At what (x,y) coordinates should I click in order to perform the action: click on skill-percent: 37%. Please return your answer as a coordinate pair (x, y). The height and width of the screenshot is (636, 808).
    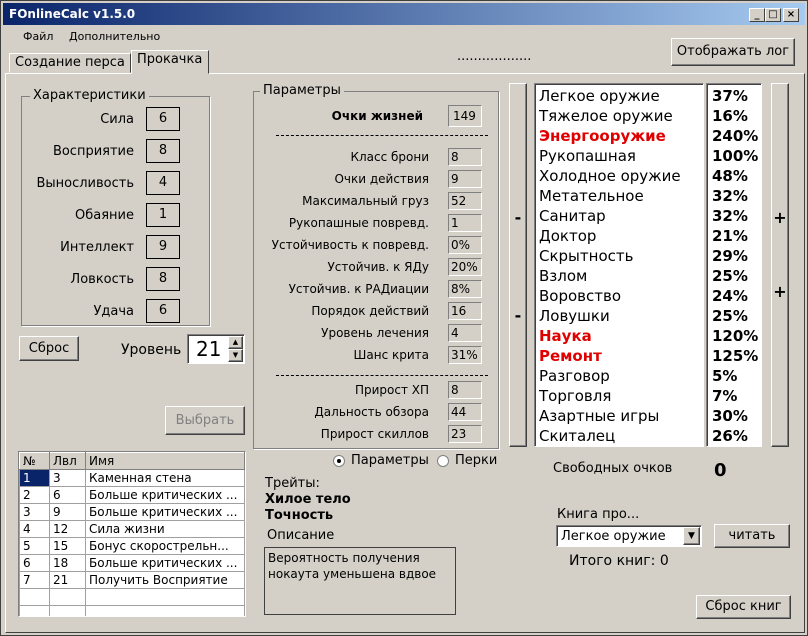
    Looking at the image, I should click on (730, 96).